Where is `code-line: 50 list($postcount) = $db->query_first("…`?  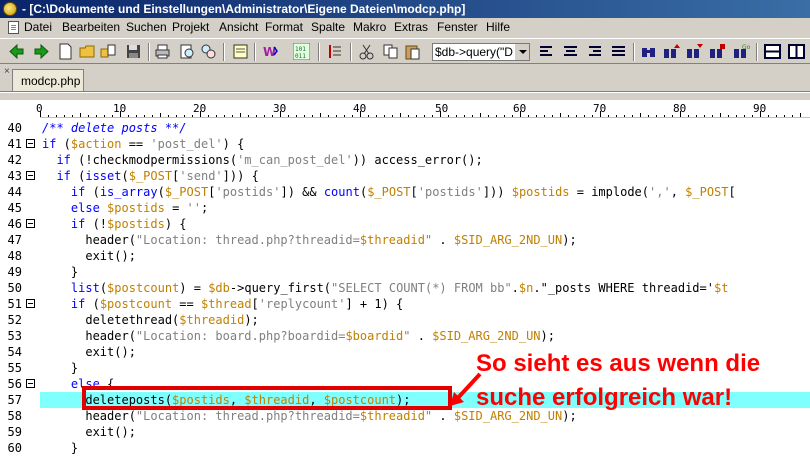
code-line: 50 list($postcount) = $db->query_first("… is located at coordinates (405, 288).